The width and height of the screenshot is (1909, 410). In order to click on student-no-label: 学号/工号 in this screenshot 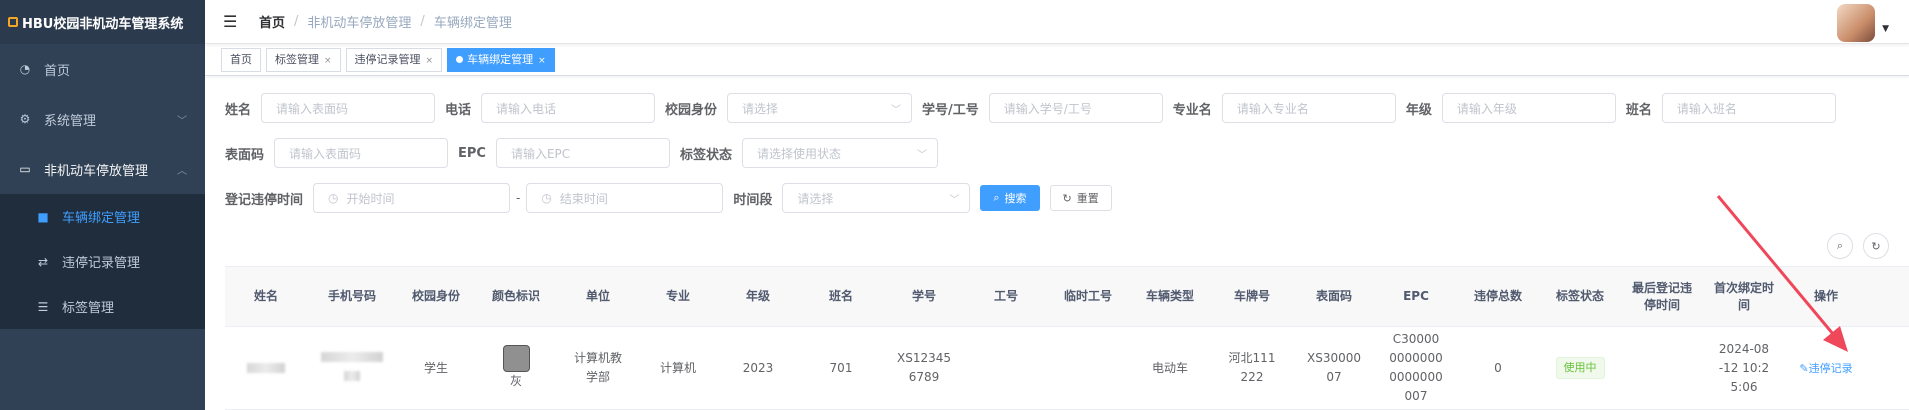, I will do `click(950, 110)`.